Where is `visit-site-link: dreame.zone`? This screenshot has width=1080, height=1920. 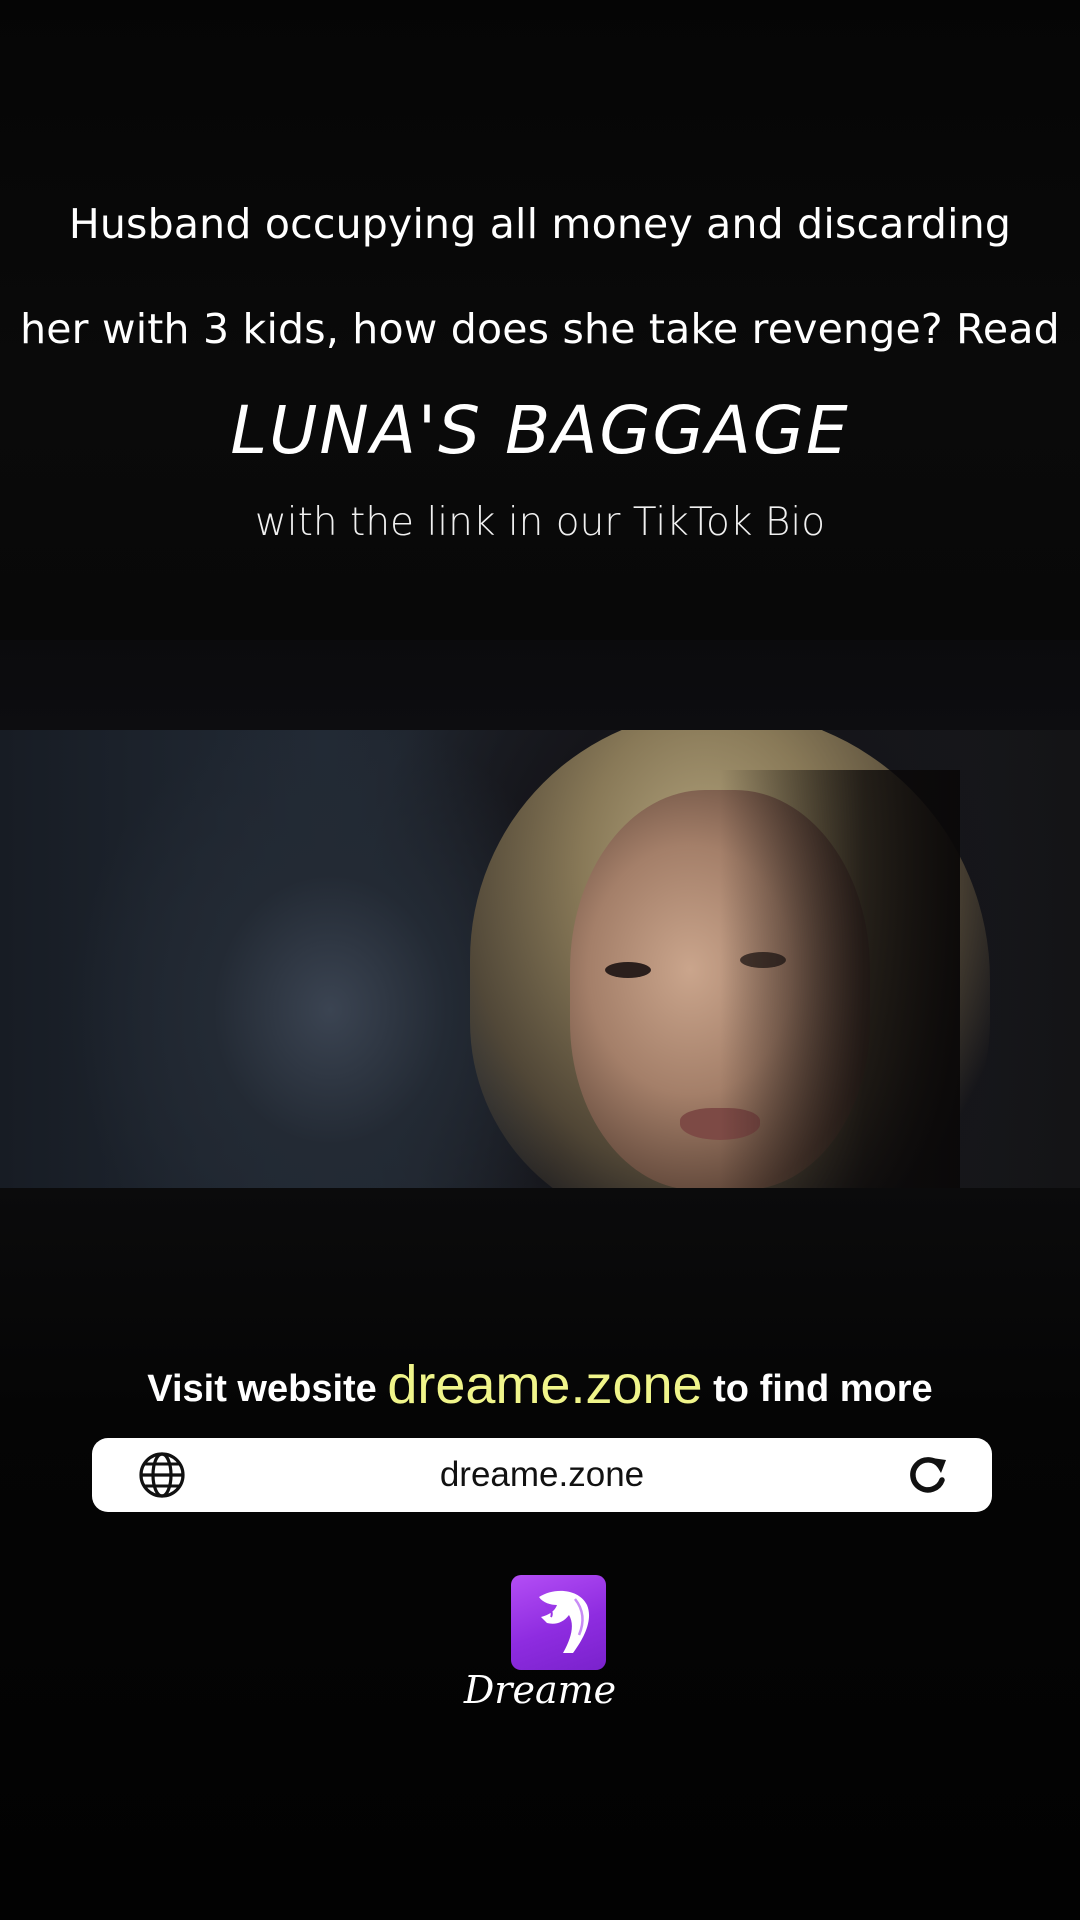
visit-site-link: dreame.zone is located at coordinates (544, 1385).